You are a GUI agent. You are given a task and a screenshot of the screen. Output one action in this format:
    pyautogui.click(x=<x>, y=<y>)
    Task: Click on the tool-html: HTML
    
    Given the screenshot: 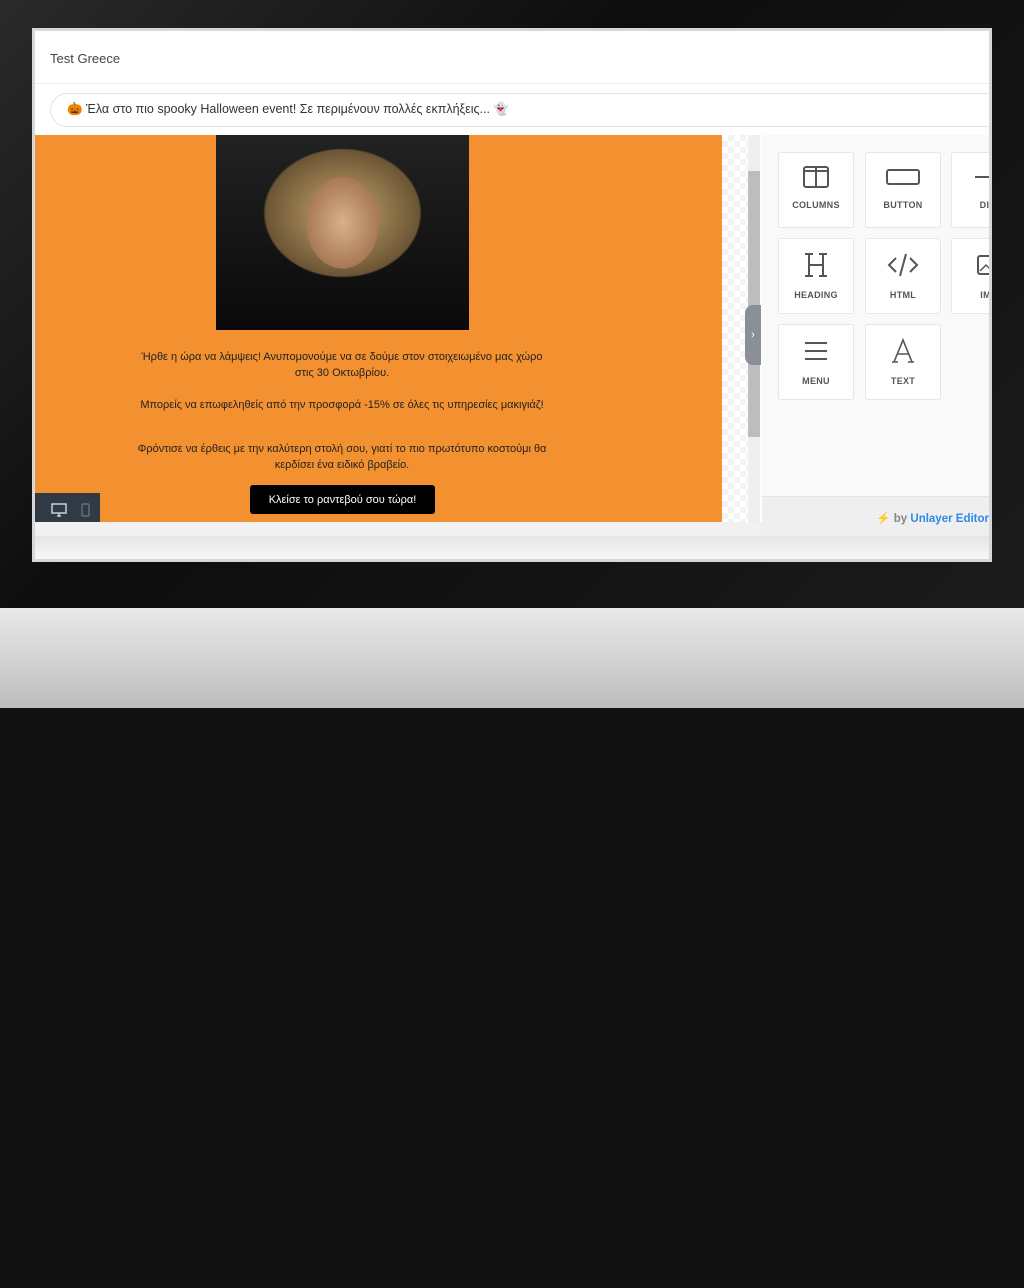 What is the action you would take?
    pyautogui.click(x=903, y=276)
    